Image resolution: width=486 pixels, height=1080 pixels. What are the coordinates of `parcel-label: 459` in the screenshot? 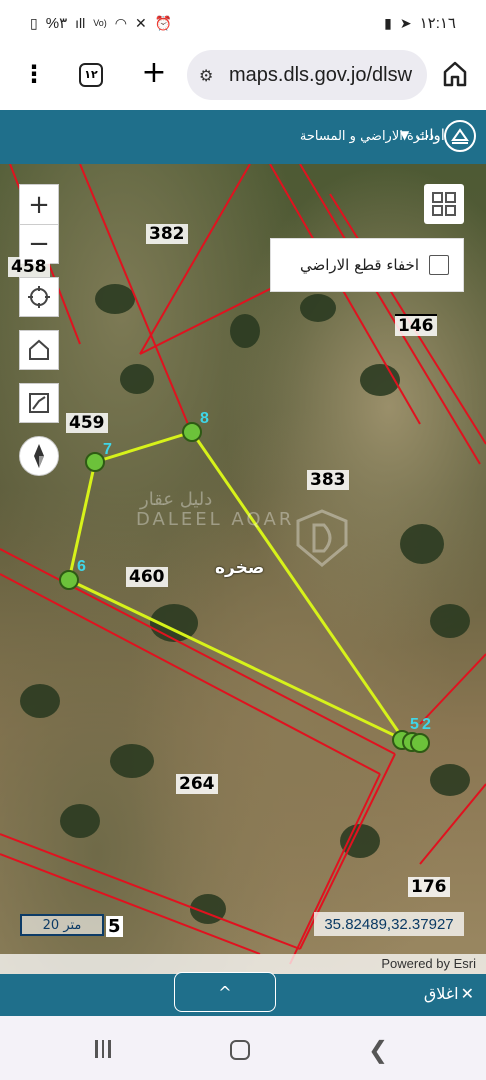 It's located at (87, 423).